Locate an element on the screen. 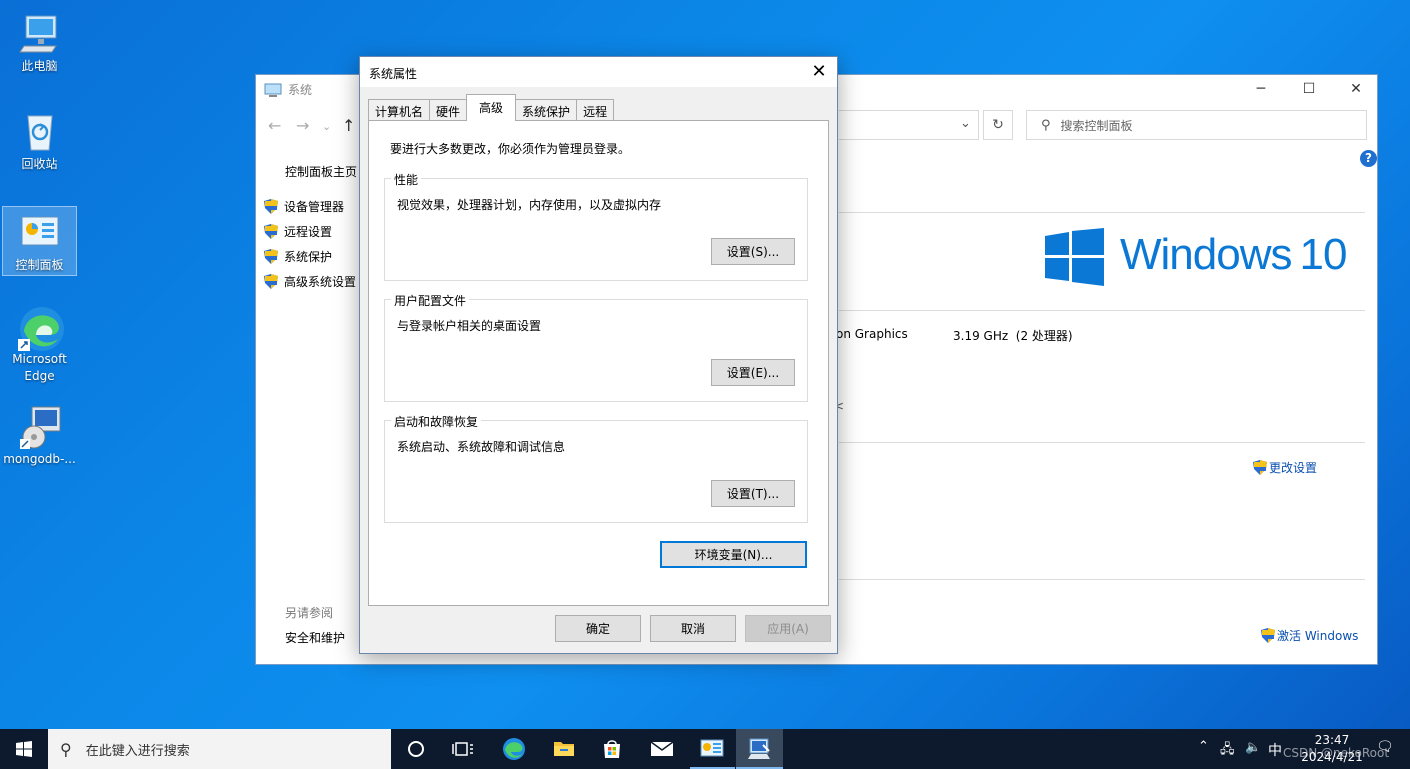  tab-strip: 计算机名 硬件 高级 系统保护 远程 is located at coordinates (491, 107).